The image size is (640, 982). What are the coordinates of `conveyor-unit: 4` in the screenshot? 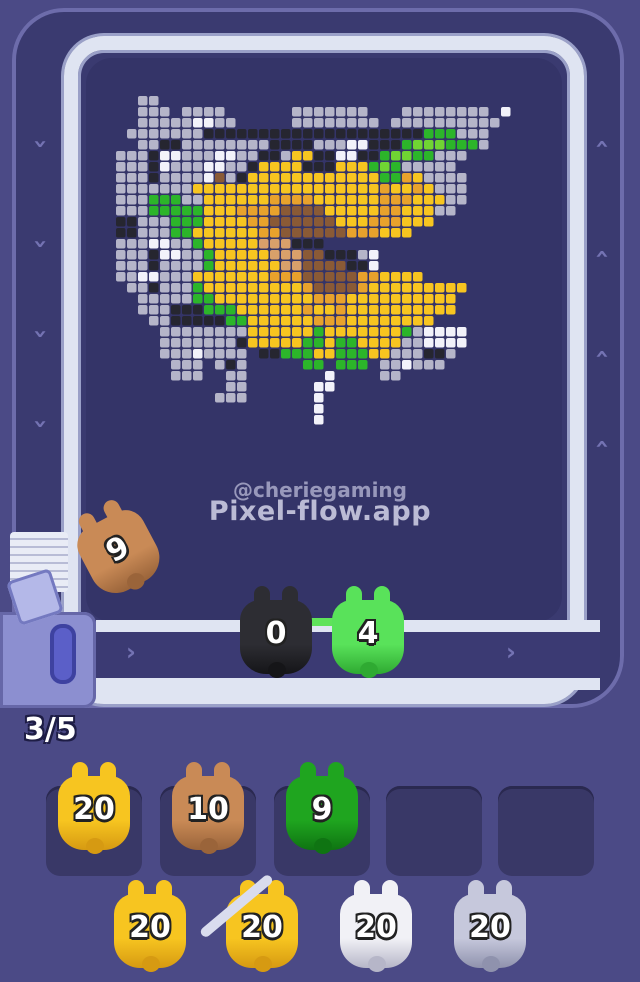 It's located at (368, 634).